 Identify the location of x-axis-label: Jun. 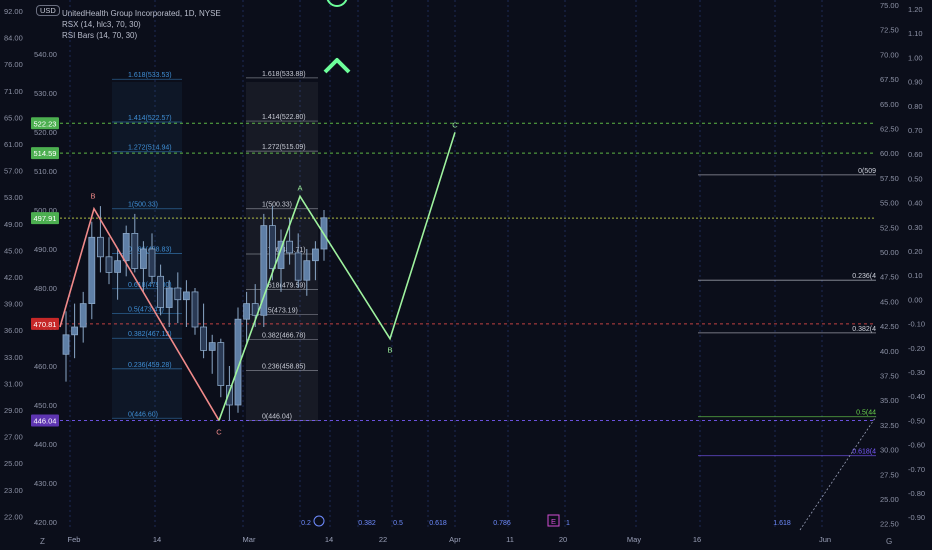
(825, 539).